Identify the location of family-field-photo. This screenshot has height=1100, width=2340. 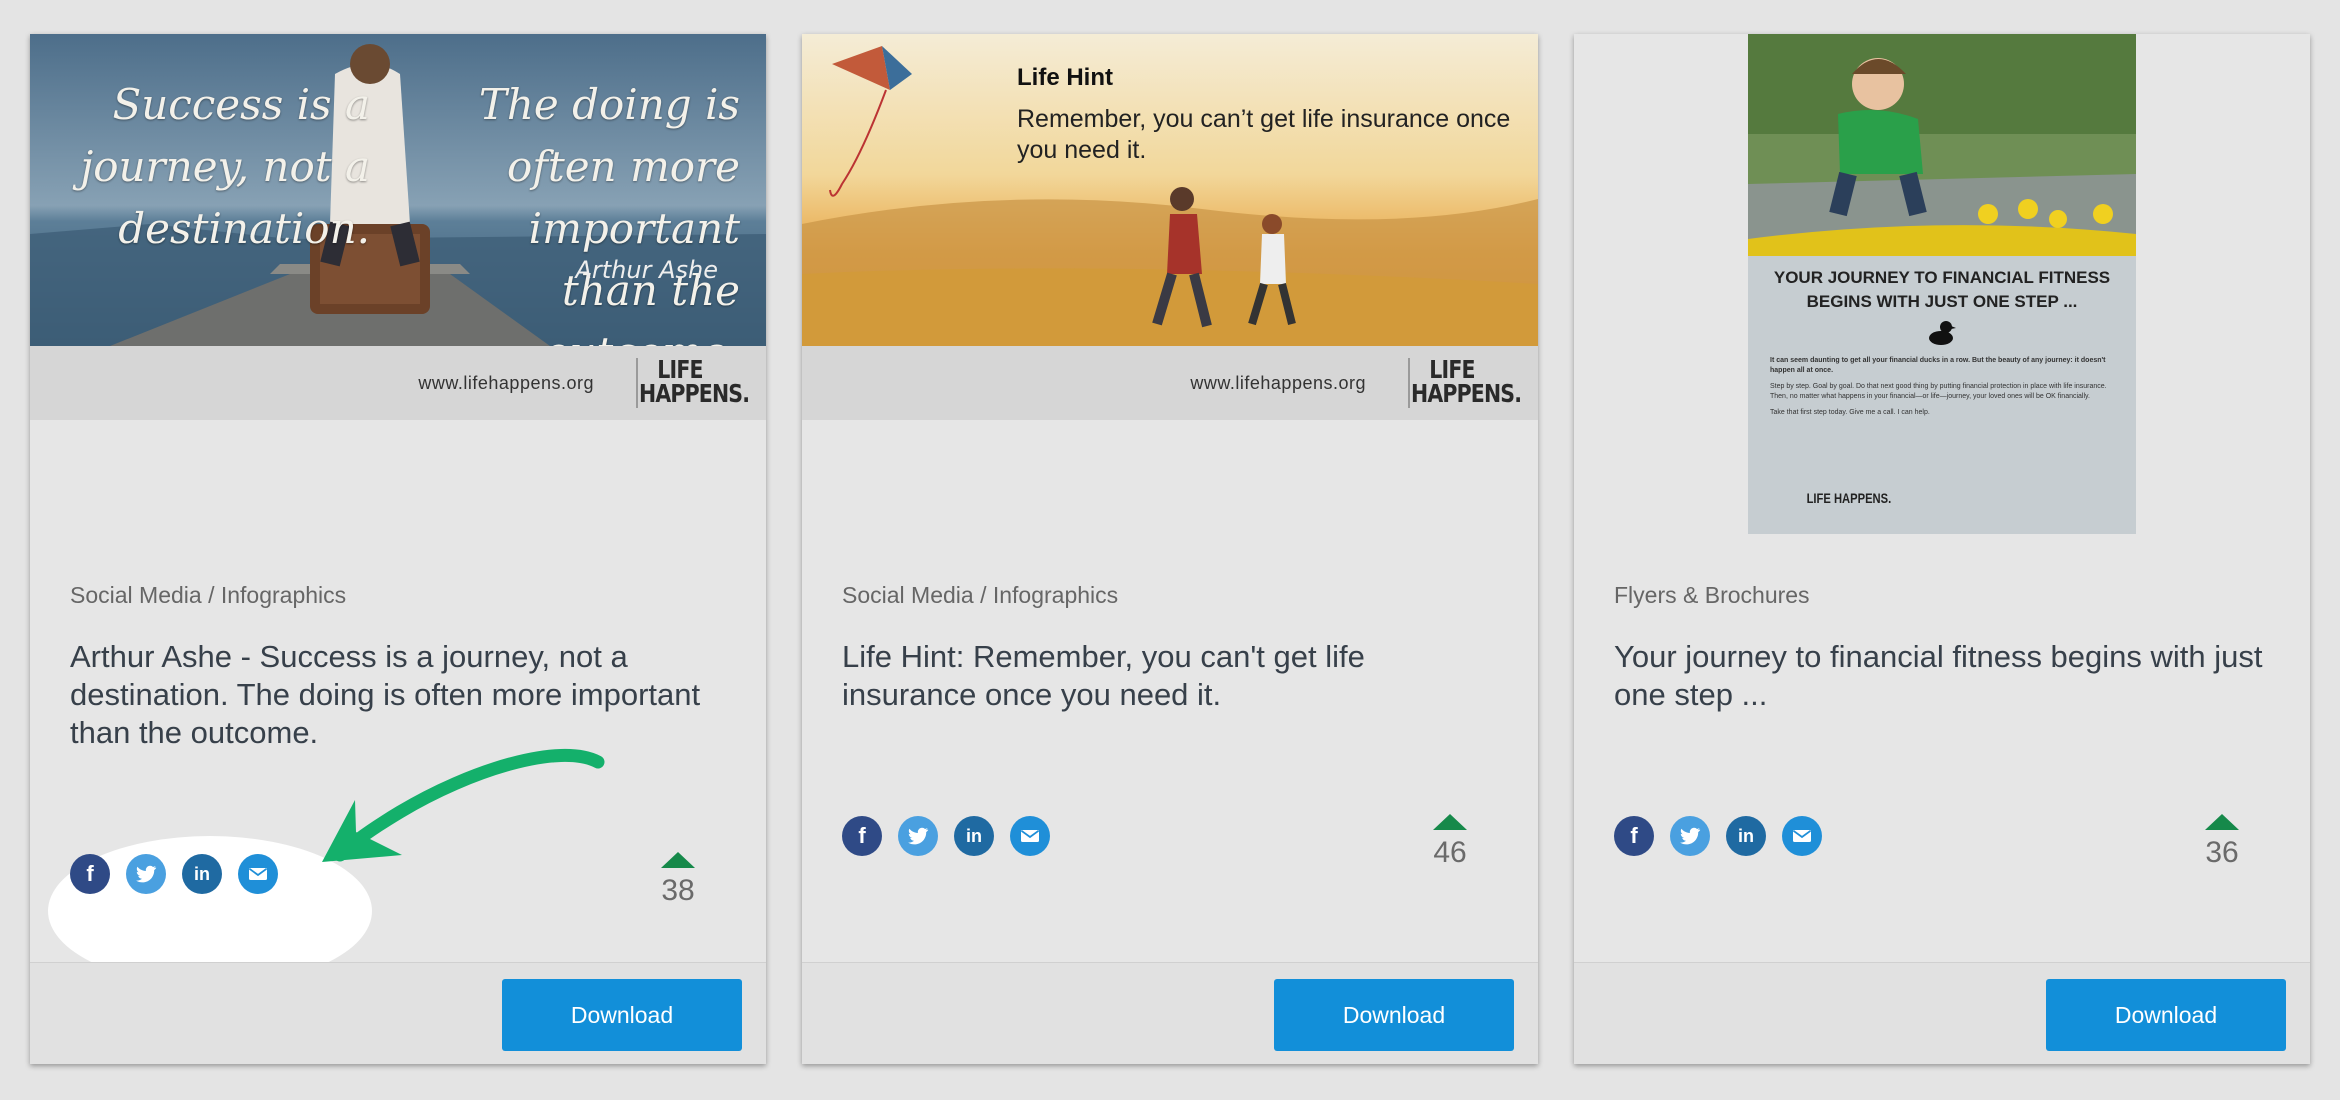
(1170, 190).